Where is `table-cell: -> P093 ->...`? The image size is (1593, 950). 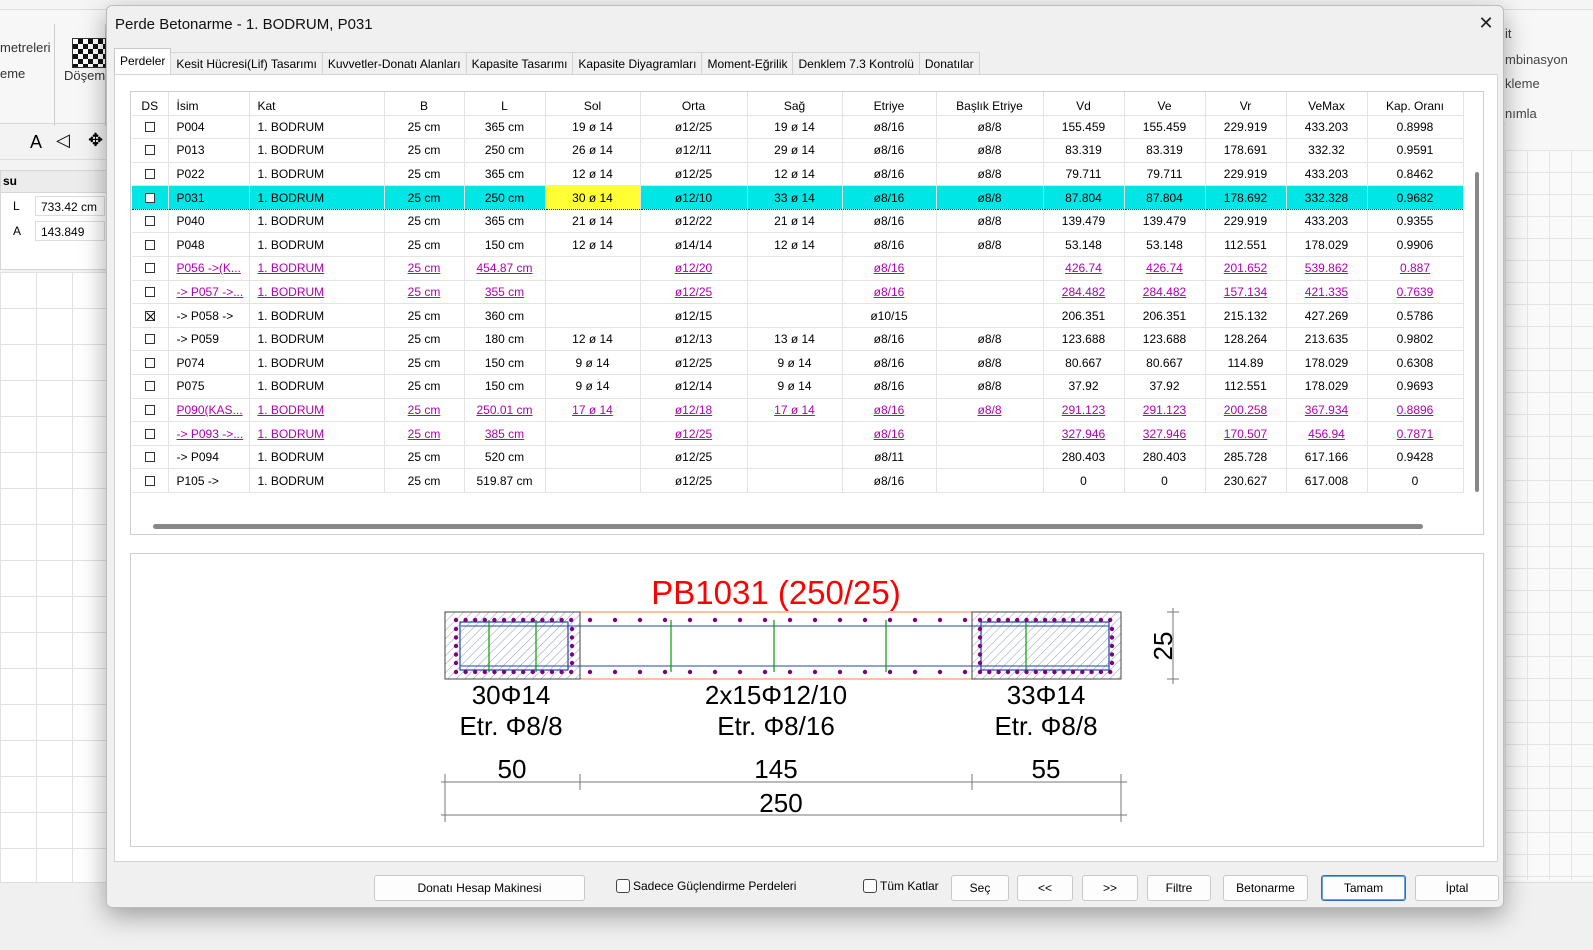 table-cell: -> P093 ->... is located at coordinates (209, 433).